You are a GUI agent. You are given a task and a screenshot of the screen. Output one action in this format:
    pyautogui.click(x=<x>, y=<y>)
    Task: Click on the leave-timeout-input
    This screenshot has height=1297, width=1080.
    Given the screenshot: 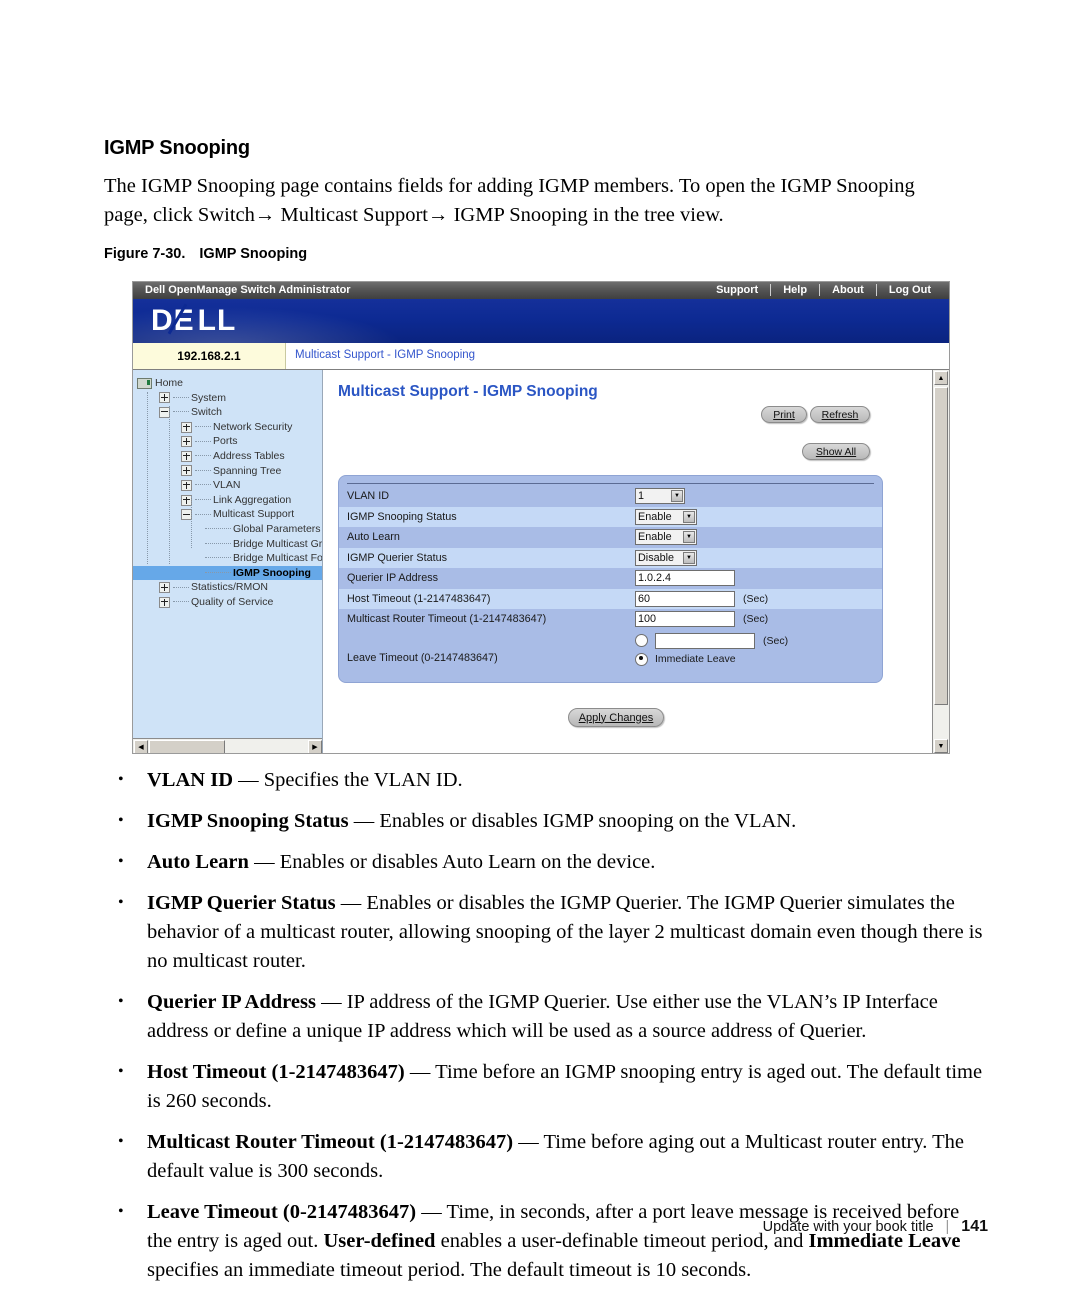 What is the action you would take?
    pyautogui.click(x=705, y=640)
    